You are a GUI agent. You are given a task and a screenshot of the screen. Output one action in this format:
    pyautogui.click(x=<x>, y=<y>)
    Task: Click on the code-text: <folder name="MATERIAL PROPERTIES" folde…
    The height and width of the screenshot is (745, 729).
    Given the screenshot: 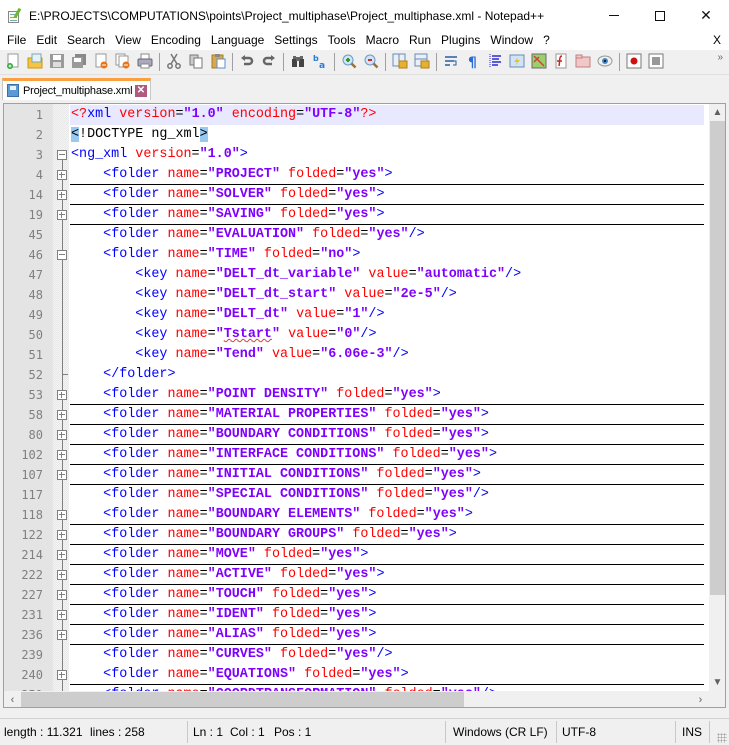 What is the action you would take?
    pyautogui.click(x=387, y=415)
    